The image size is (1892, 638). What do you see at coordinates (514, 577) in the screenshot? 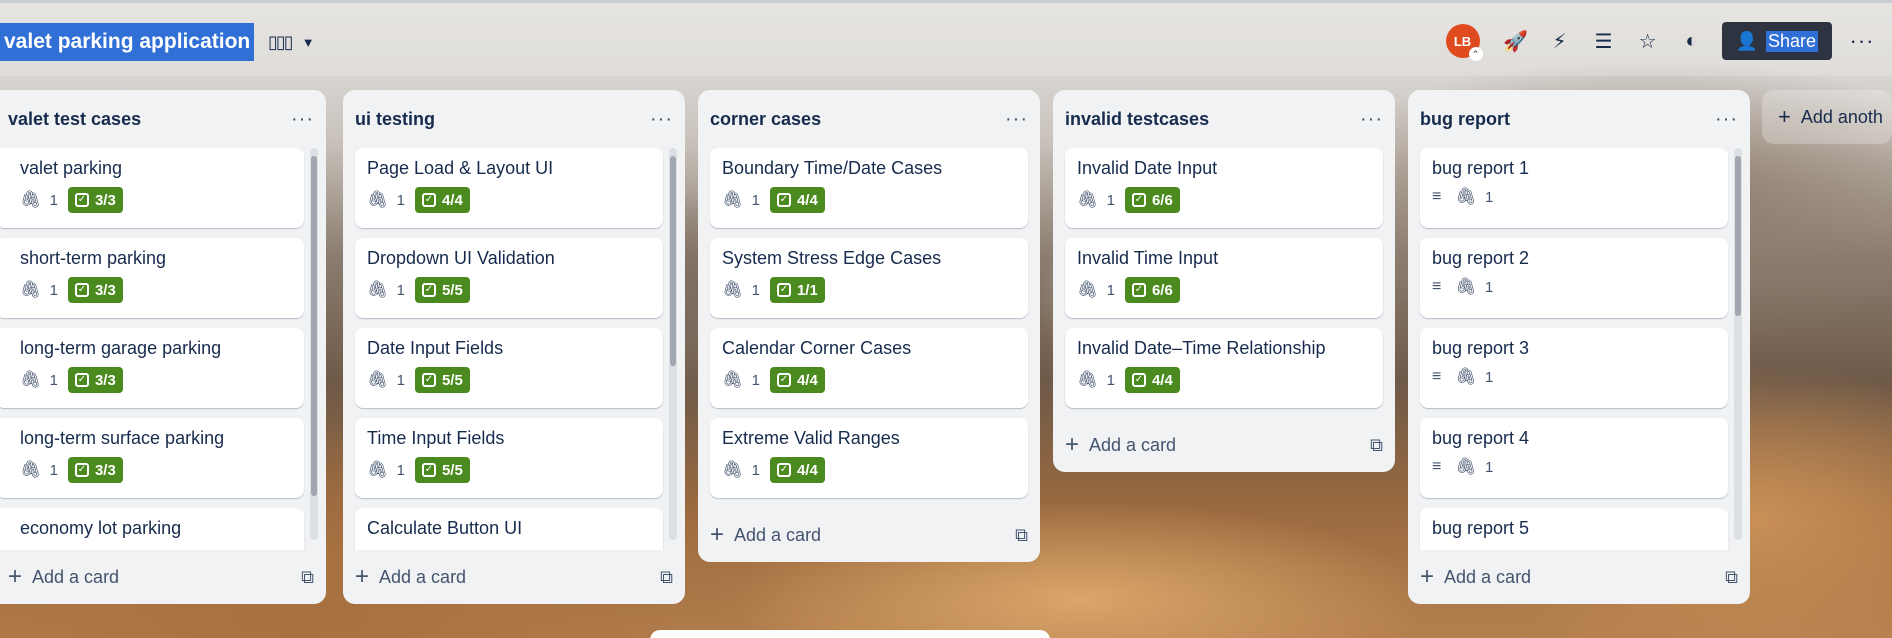
I see `list-footer: + Add a card ⧉` at bounding box center [514, 577].